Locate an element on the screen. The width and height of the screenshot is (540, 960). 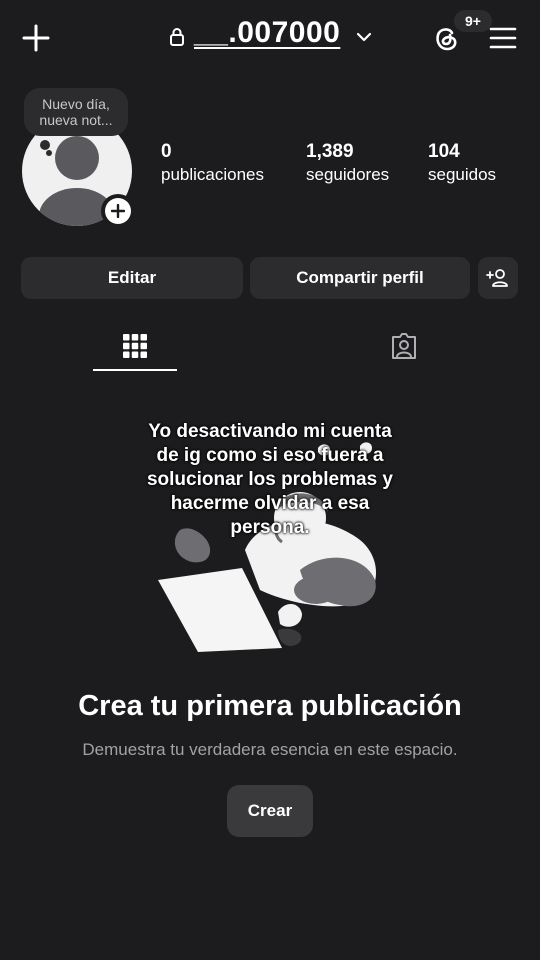
add-story-button is located at coordinates (118, 211).